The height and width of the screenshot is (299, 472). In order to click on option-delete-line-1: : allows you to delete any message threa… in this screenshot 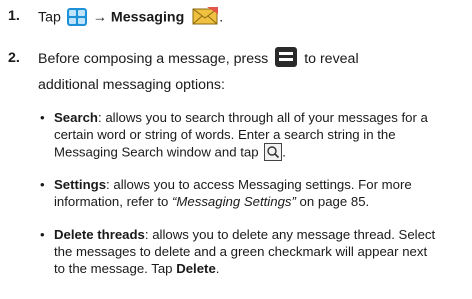, I will do `click(290, 234)`.